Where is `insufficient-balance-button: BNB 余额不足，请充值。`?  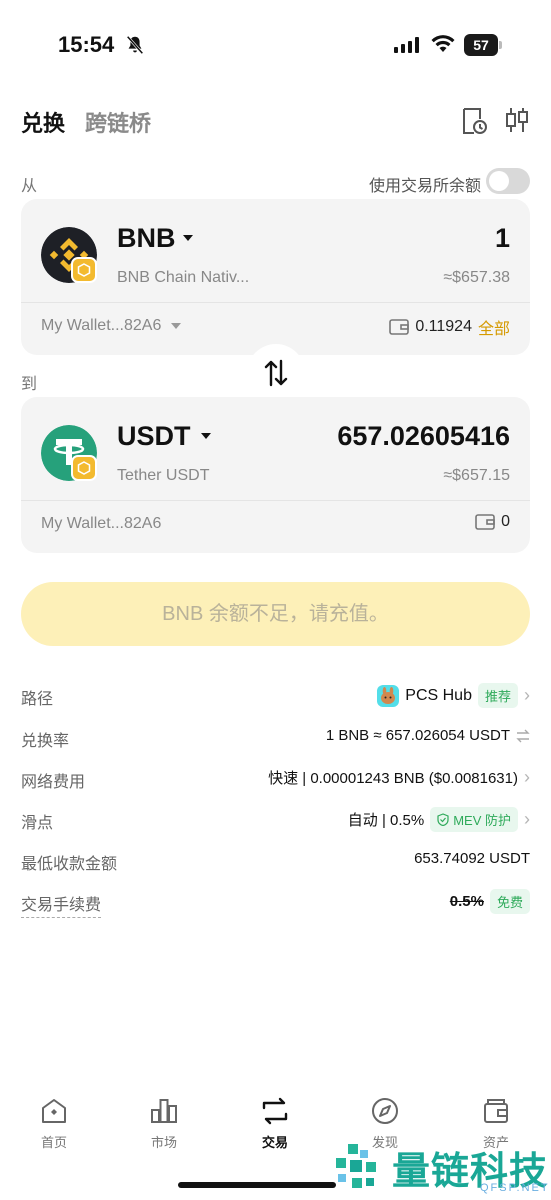
insufficient-balance-button: BNB 余额不足，请充值。 is located at coordinates (275, 614).